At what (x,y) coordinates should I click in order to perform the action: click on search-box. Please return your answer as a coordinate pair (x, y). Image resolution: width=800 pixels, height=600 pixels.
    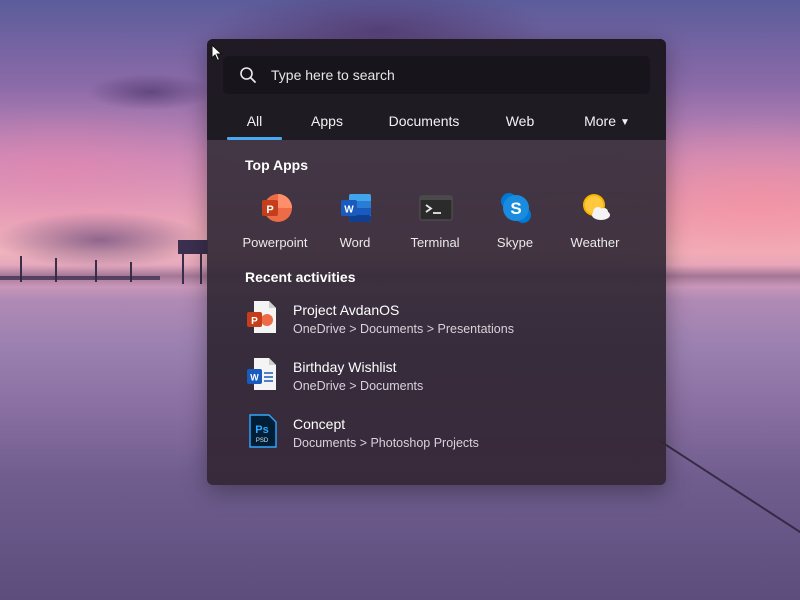
    Looking at the image, I should click on (436, 75).